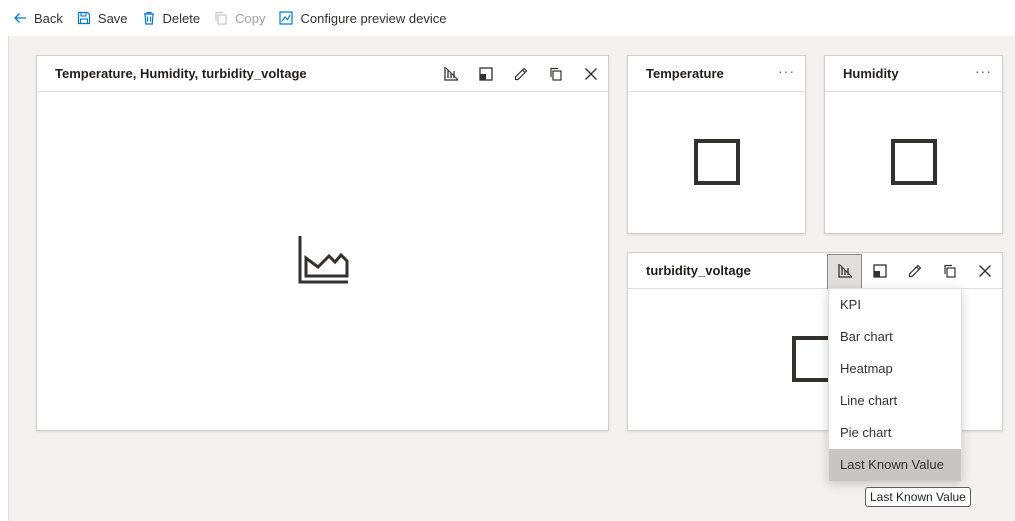 The width and height of the screenshot is (1015, 521). What do you see at coordinates (895, 401) in the screenshot?
I see `menu-item-line-chart: Line chart` at bounding box center [895, 401].